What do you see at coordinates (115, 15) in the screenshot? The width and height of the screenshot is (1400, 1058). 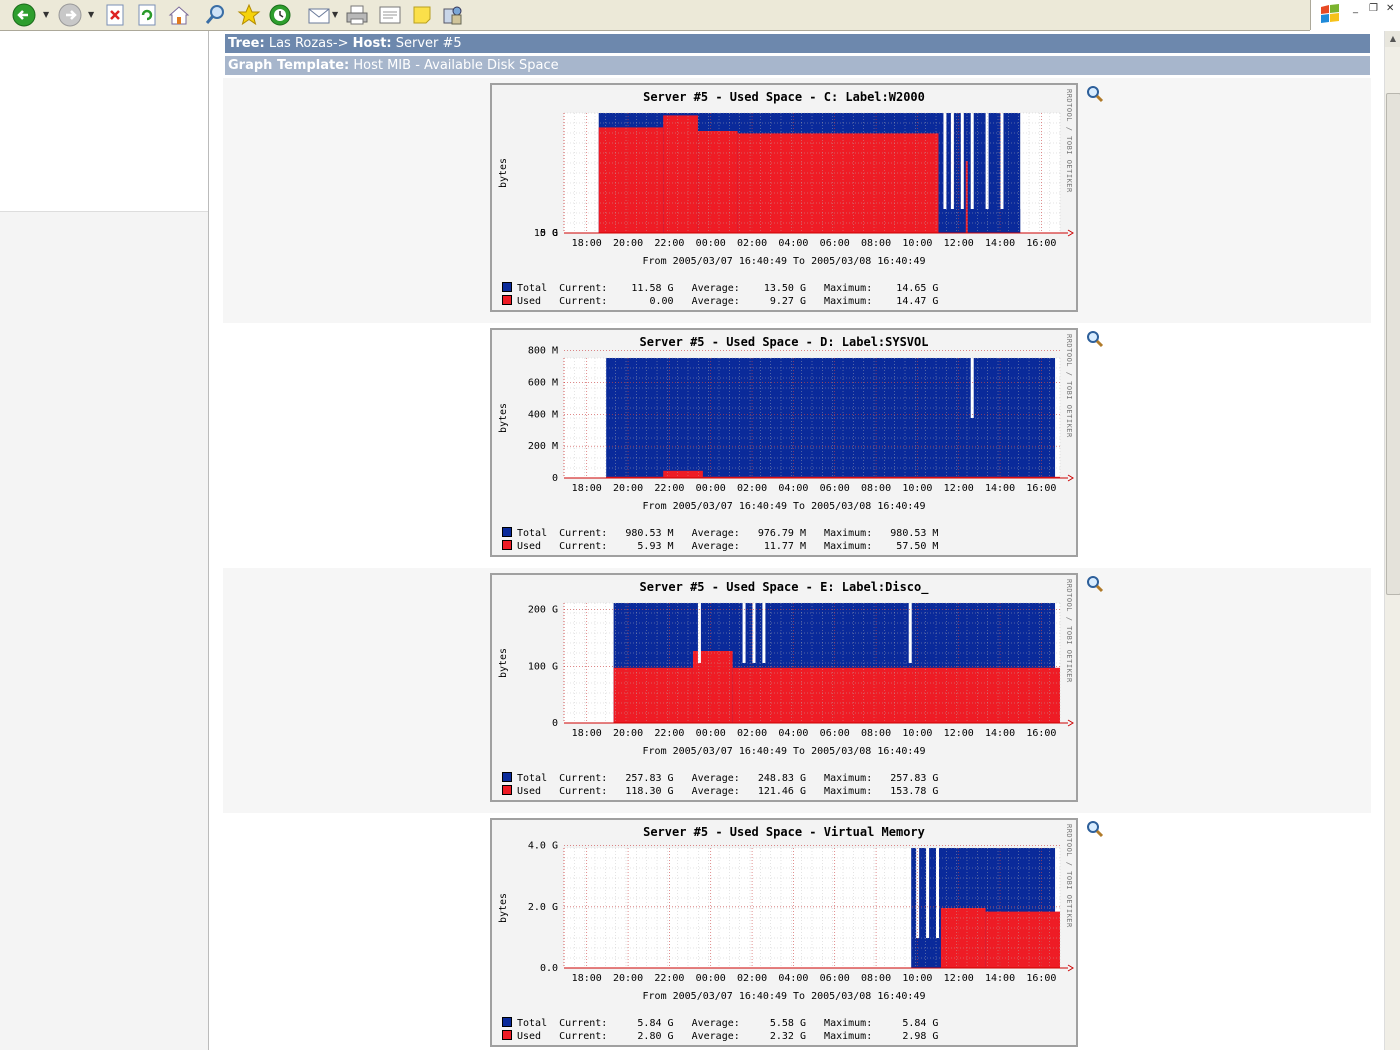 I see `stop-icon` at bounding box center [115, 15].